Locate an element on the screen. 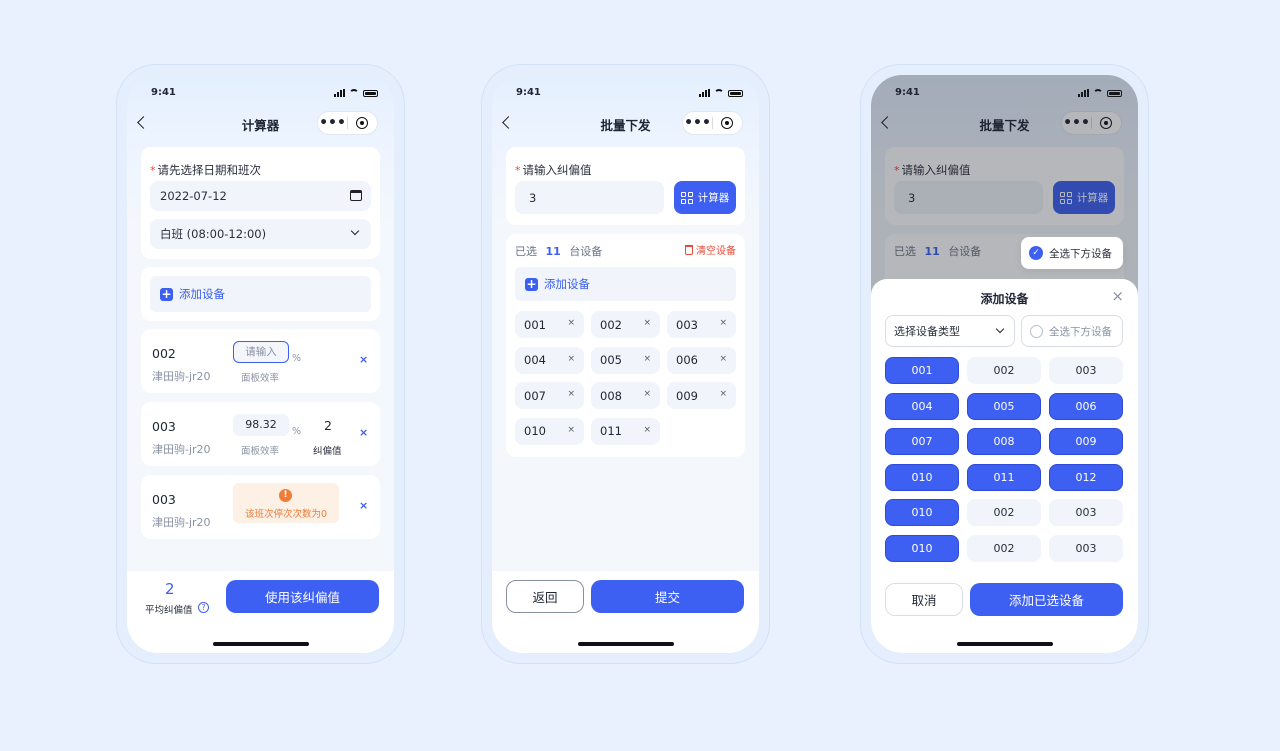 The width and height of the screenshot is (1280, 751). device-chip: 003 × is located at coordinates (701, 324).